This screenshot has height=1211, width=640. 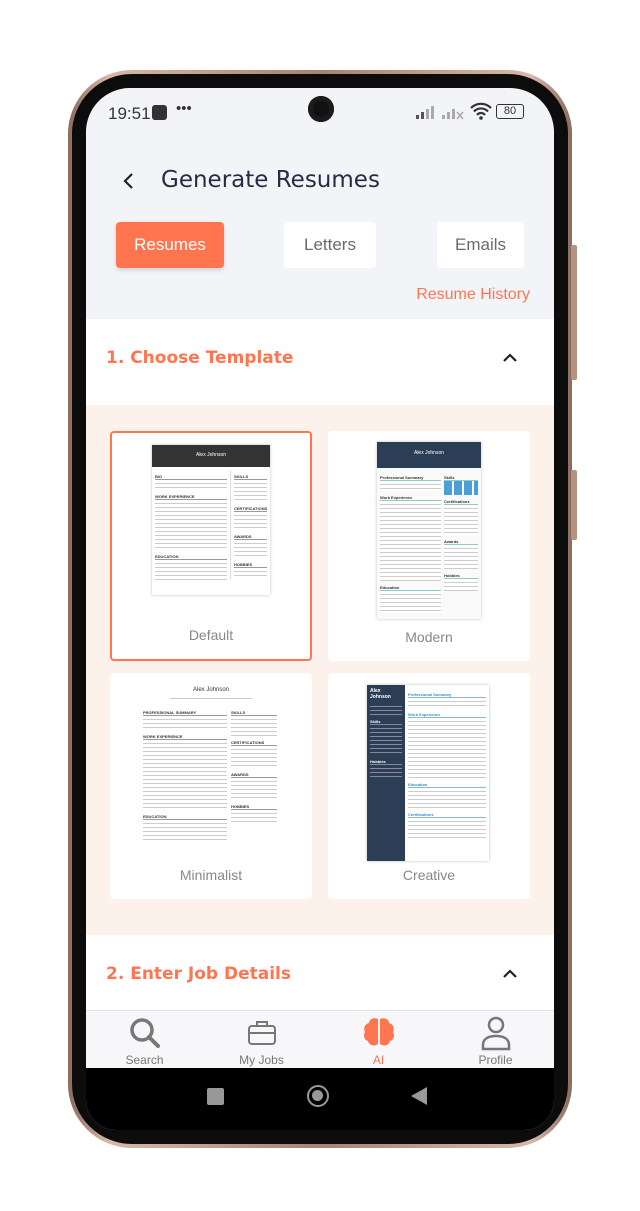 What do you see at coordinates (473, 295) in the screenshot?
I see `resume-history-link: Resume History` at bounding box center [473, 295].